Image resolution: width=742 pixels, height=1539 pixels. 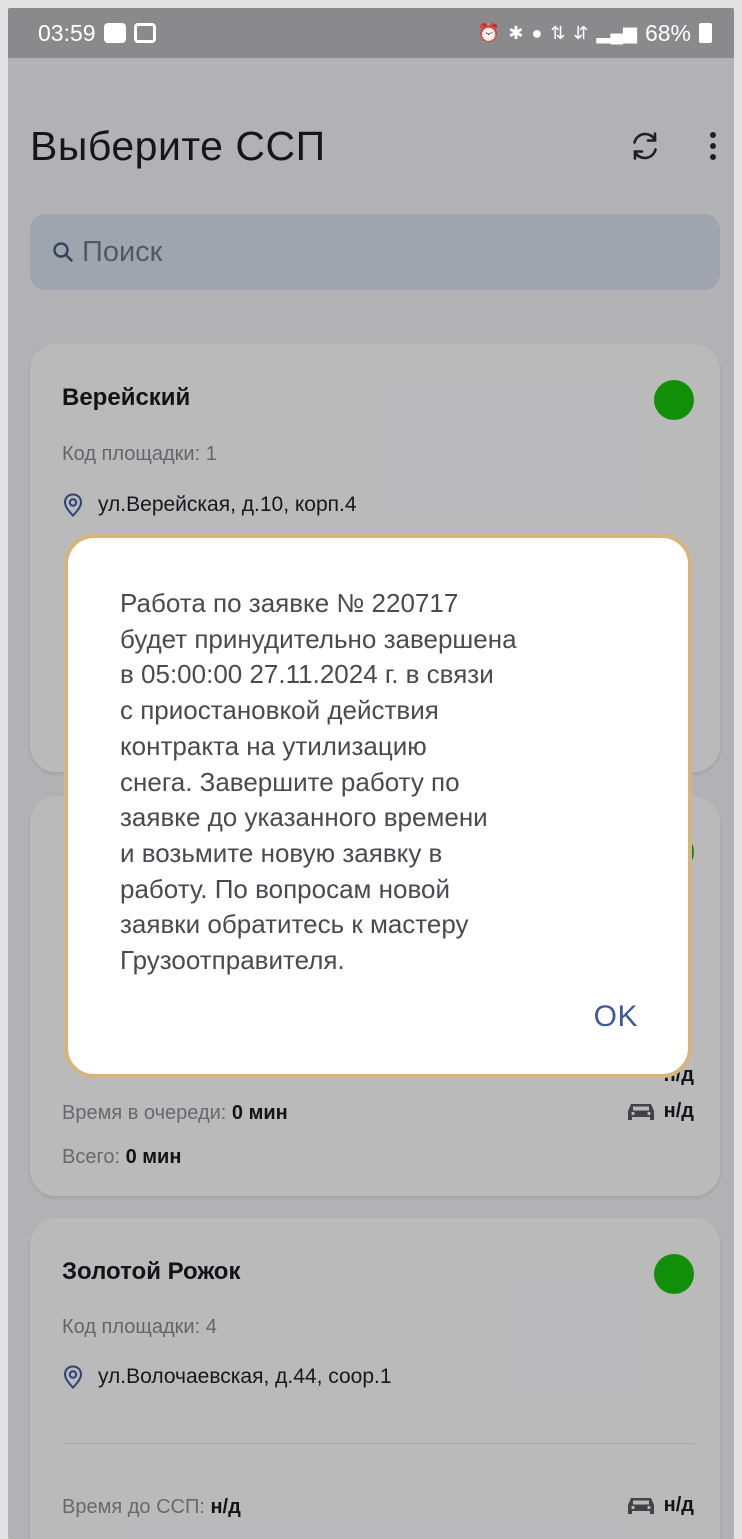 I want to click on signal-icon: ▂▄▆, so click(x=616, y=32).